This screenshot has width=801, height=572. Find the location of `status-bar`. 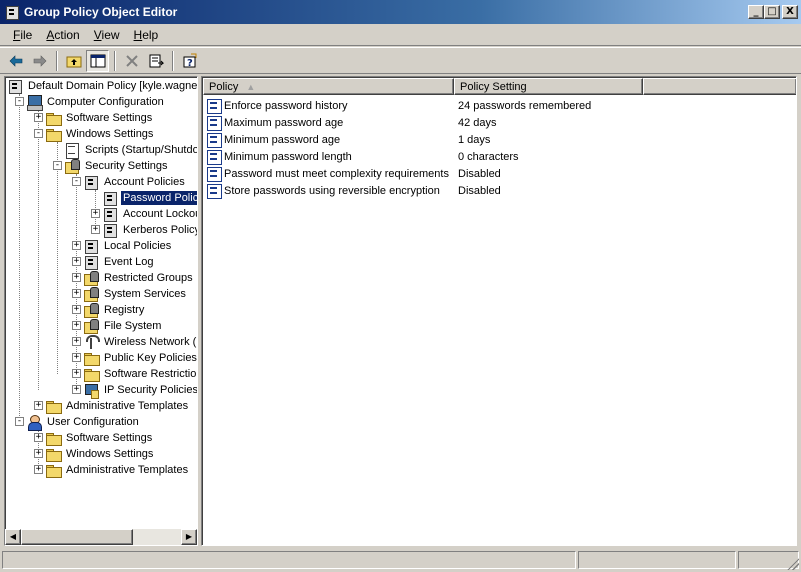

status-bar is located at coordinates (400, 560).